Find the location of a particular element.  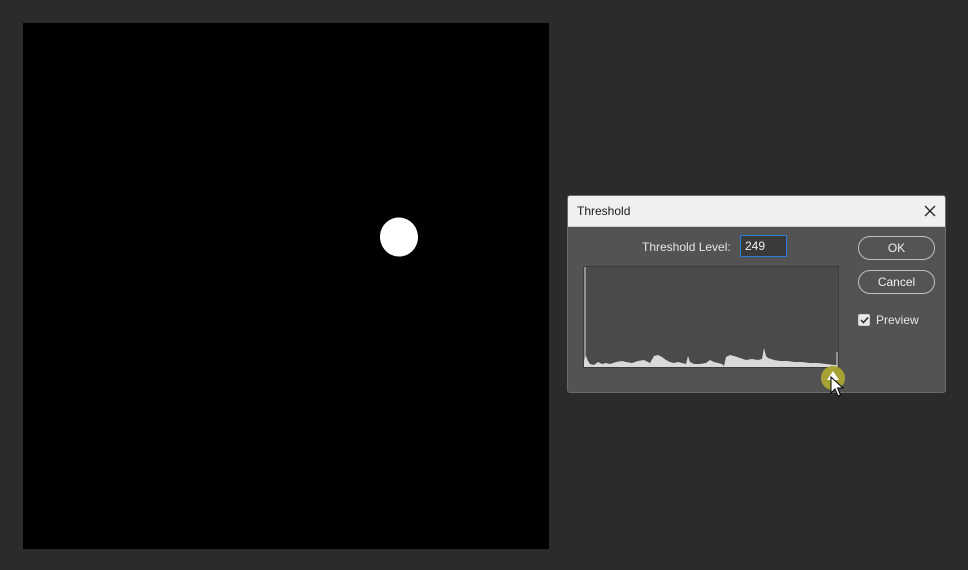

dialog-title: Threshold is located at coordinates (604, 211).